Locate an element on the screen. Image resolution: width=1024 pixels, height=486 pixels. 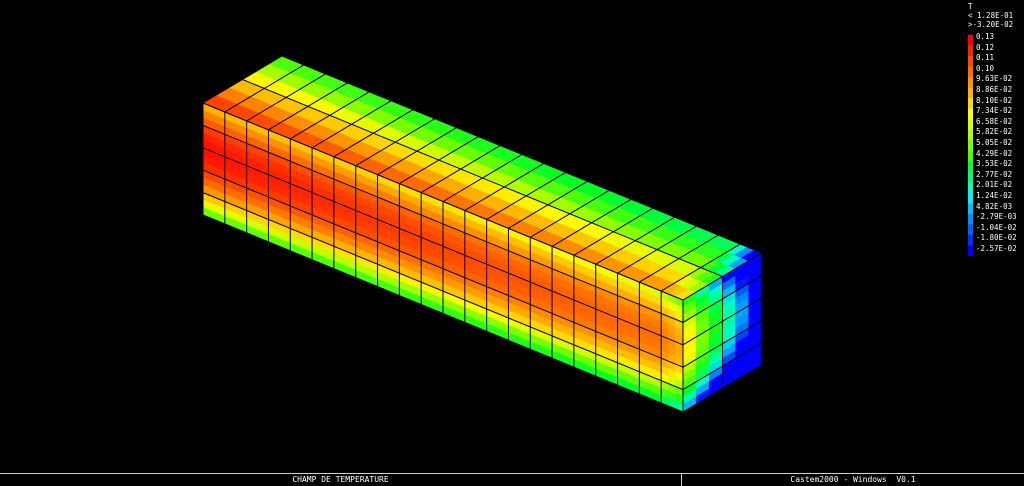
legend-component-label: T is located at coordinates (970, 6).